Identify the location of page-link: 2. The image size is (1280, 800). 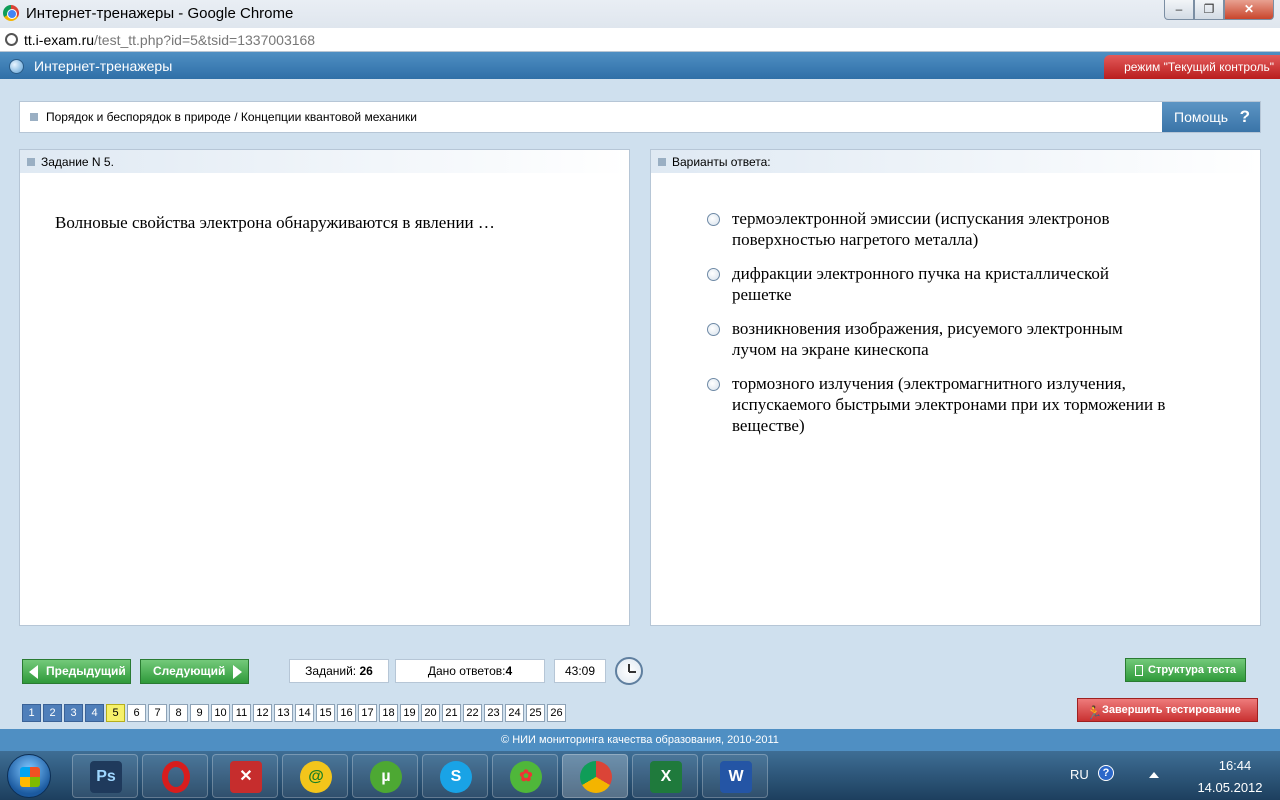
(52, 713).